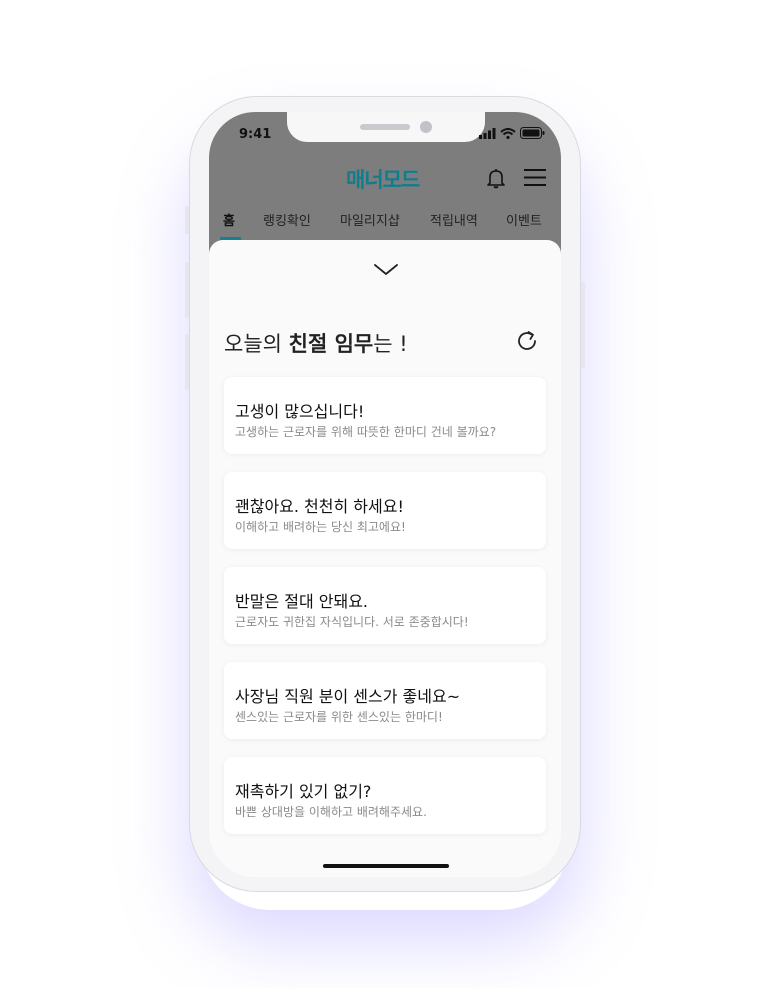 The image size is (770, 988). What do you see at coordinates (487, 133) in the screenshot?
I see `signal-icon` at bounding box center [487, 133].